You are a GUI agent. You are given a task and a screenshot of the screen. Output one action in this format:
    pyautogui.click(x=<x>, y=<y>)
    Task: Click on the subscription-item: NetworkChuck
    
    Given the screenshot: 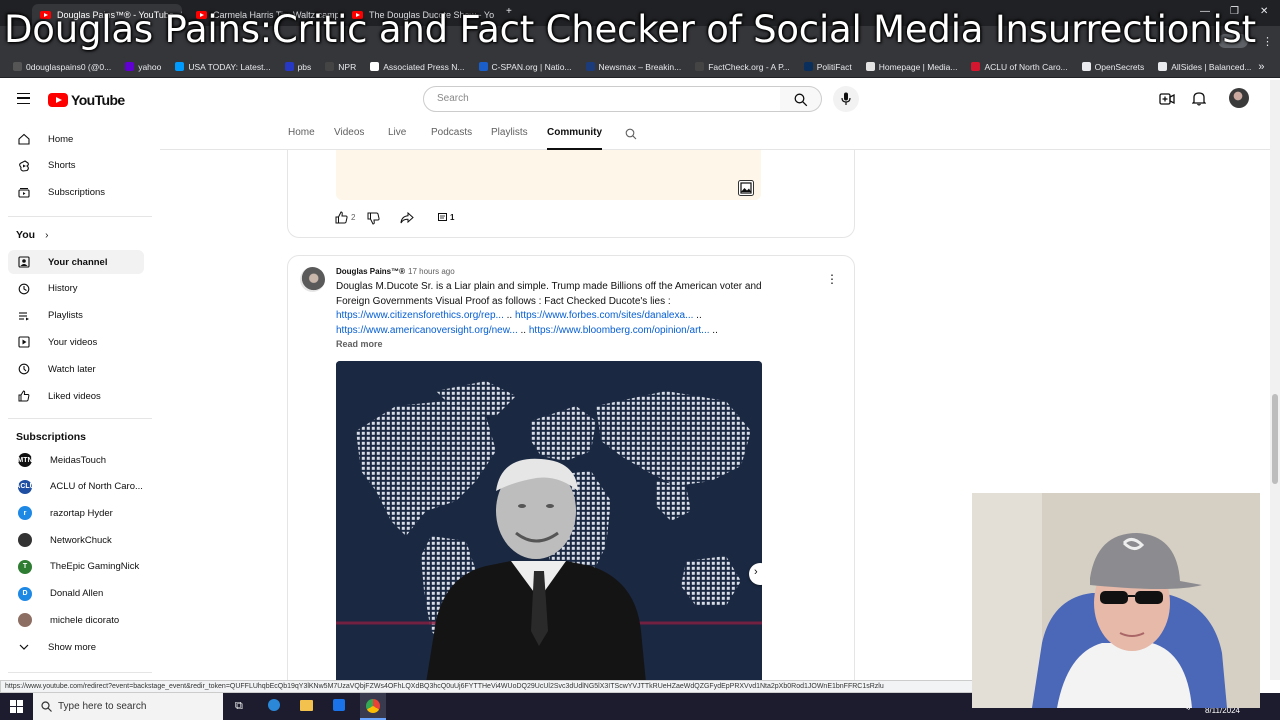 What is the action you would take?
    pyautogui.click(x=76, y=540)
    